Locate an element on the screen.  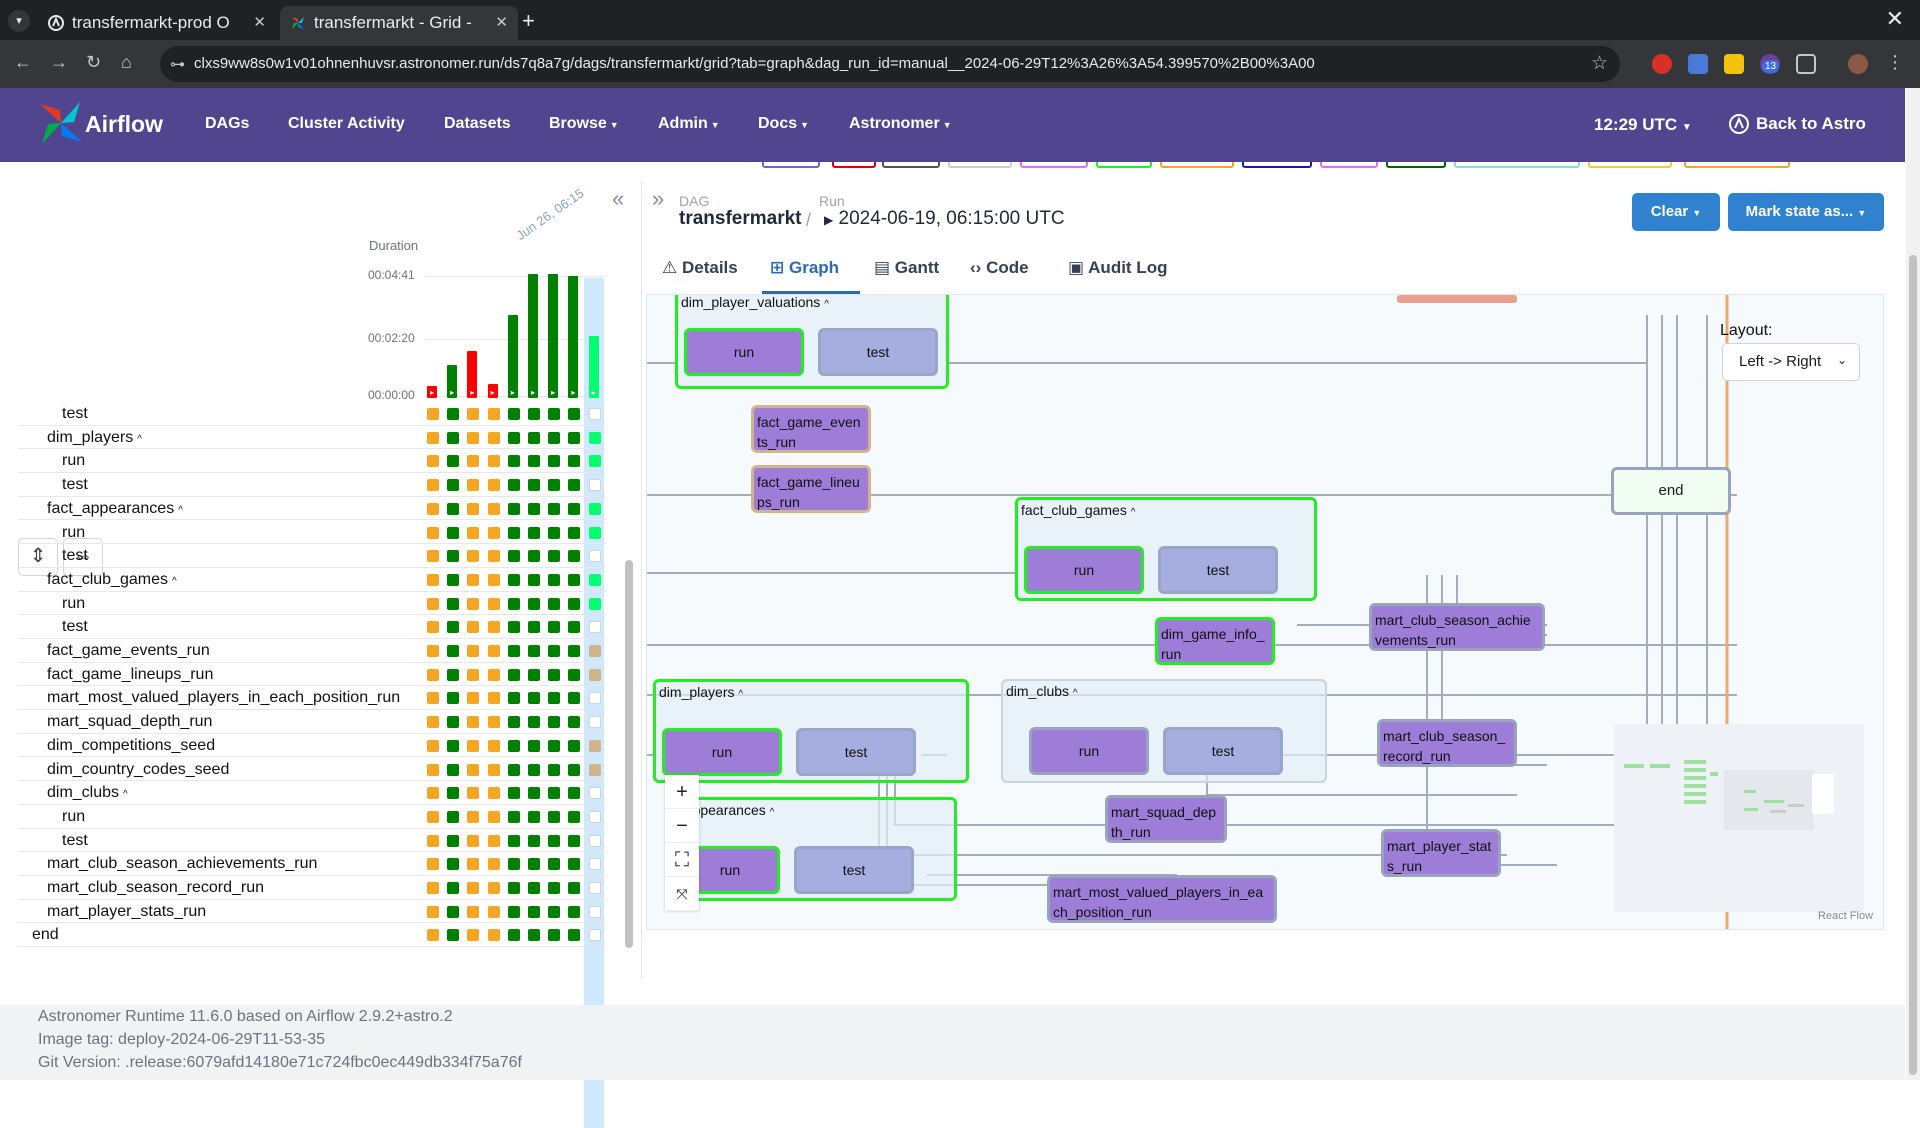
task-row: fact_game_events_run is located at coordinates (312, 651).